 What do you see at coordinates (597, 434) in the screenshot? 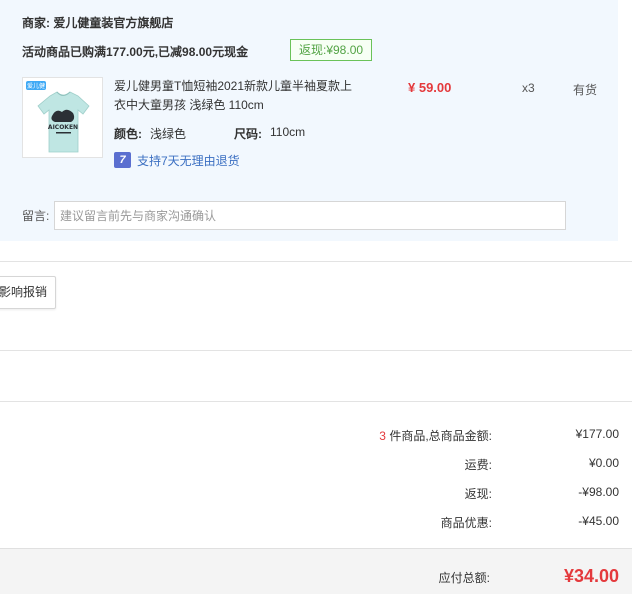
I see `items-total-value: ¥177.00` at bounding box center [597, 434].